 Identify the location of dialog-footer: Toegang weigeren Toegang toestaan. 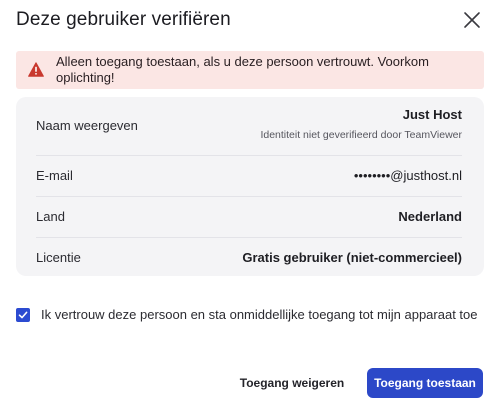
(250, 383).